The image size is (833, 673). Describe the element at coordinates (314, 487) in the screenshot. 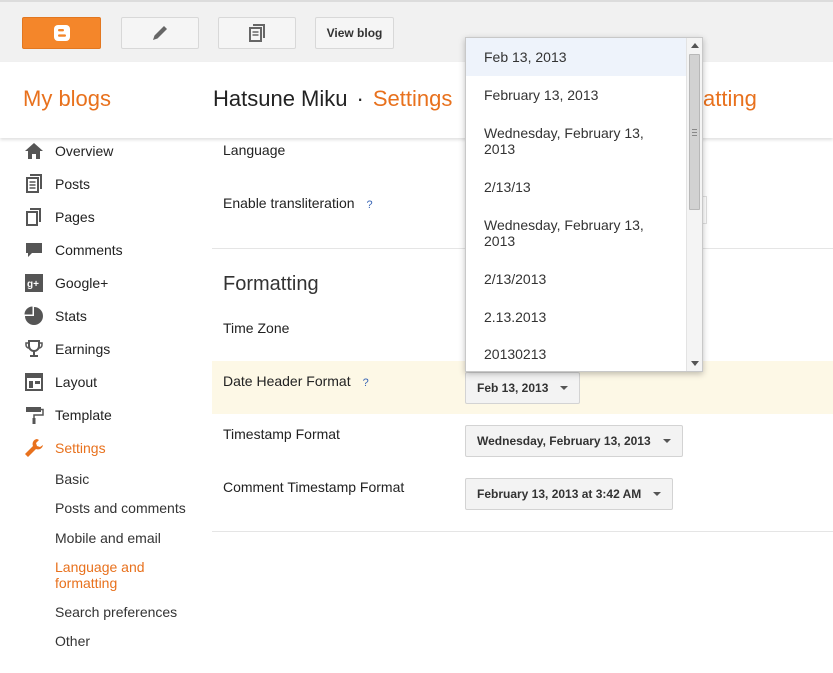

I see `comment-timestamp-label: Comment Timestamp Format` at that location.